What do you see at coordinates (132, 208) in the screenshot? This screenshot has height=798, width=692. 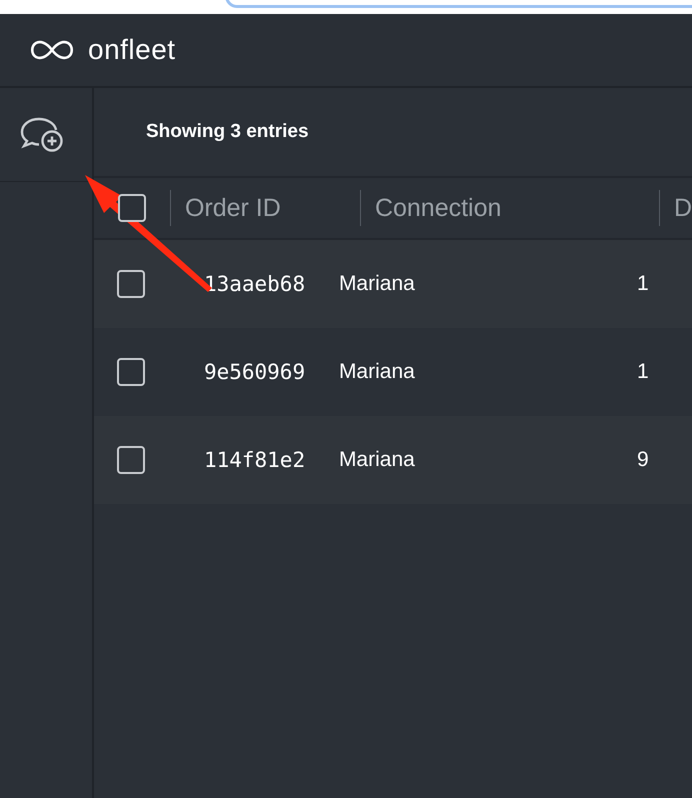 I see `select-all-checkbox` at bounding box center [132, 208].